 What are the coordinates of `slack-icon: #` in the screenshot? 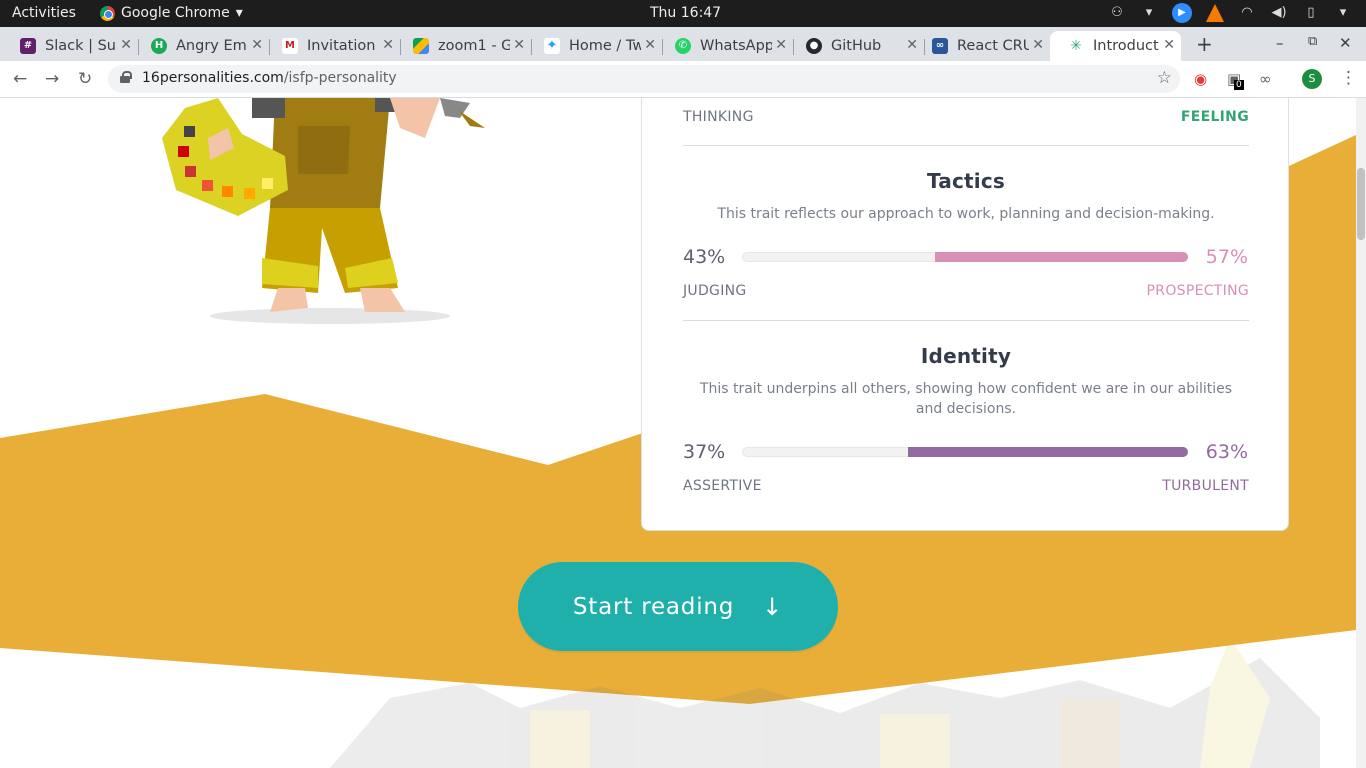 It's located at (28, 46).